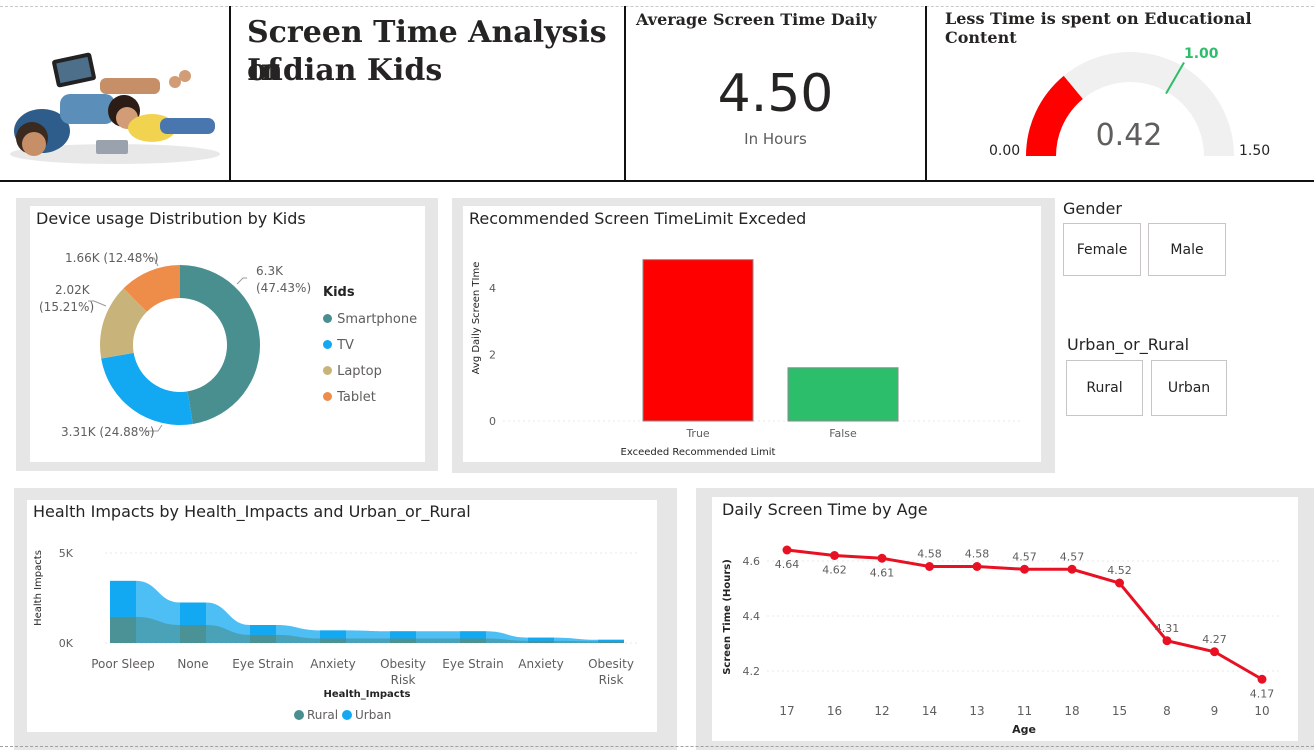 The width and height of the screenshot is (1314, 750). What do you see at coordinates (332, 664) in the screenshot?
I see `area-category-label: Anxiety` at bounding box center [332, 664].